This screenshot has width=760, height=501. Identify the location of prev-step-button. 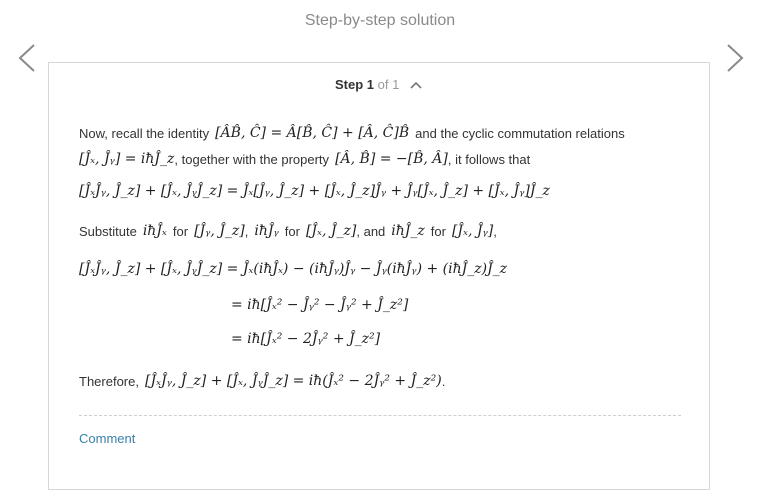
(27, 58).